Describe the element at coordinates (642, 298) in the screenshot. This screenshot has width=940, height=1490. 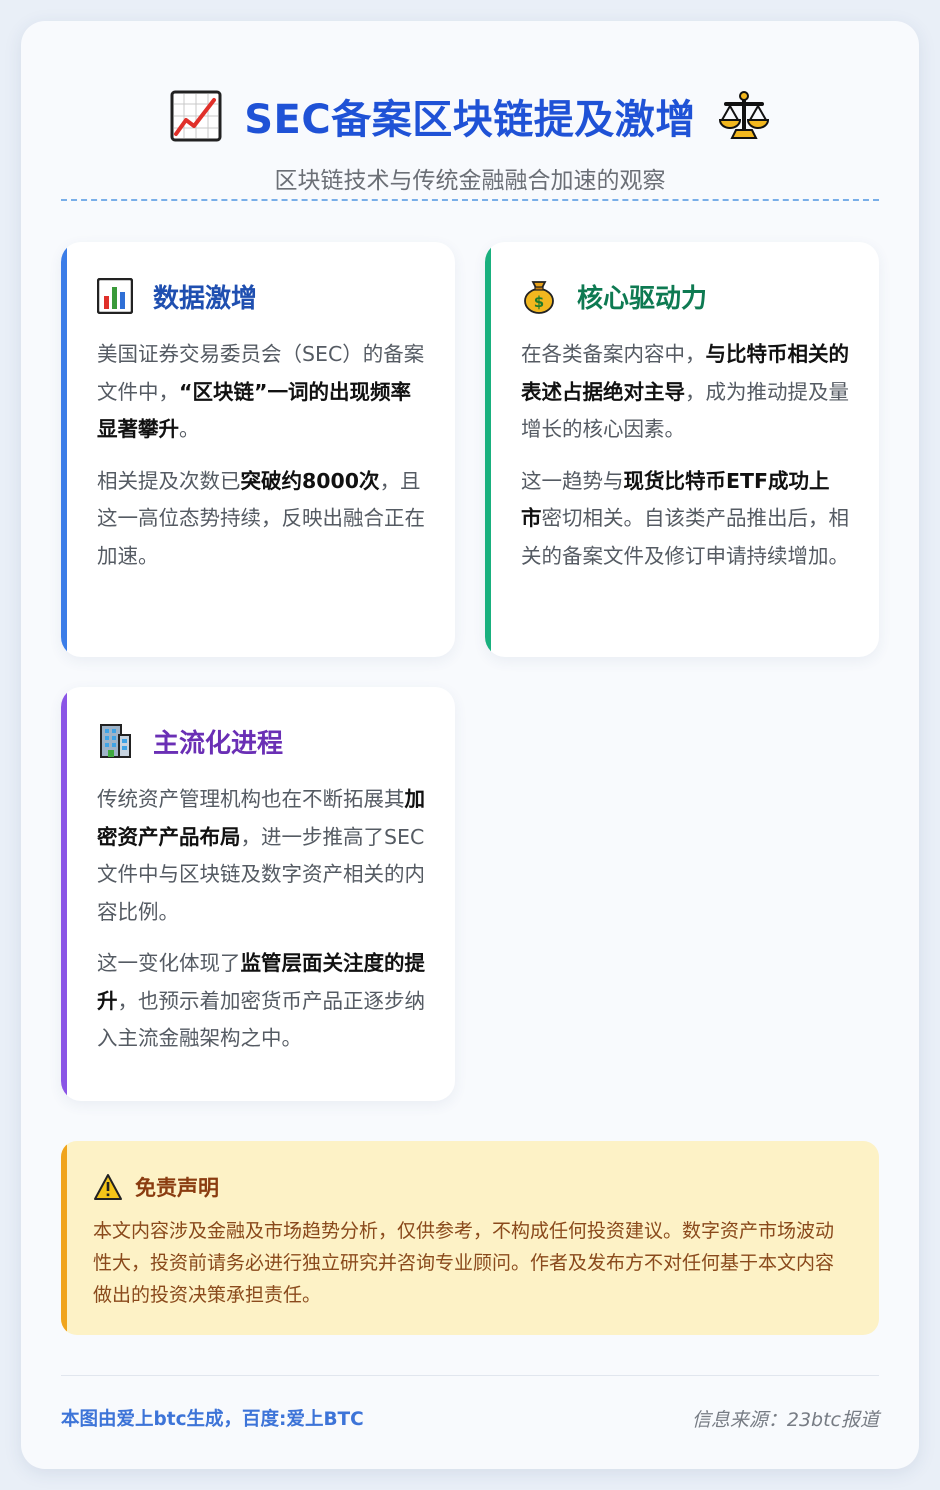
I see `card-title: 核心驱动力` at that location.